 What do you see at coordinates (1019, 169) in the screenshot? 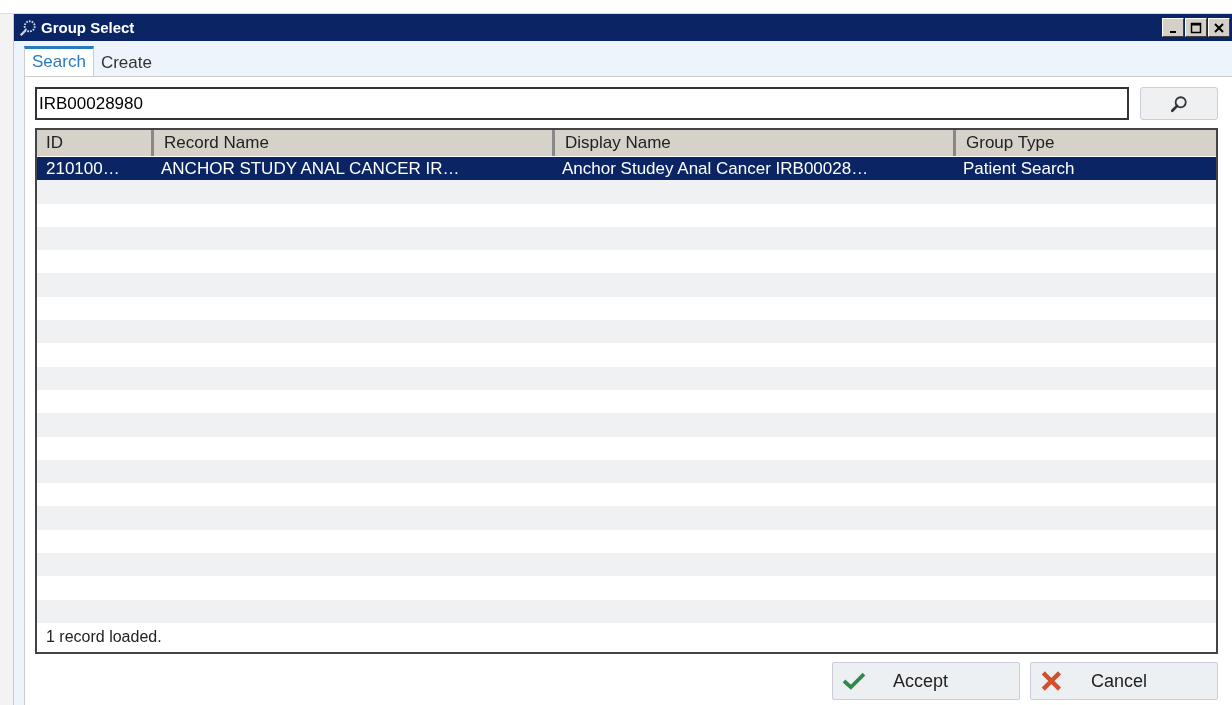
I see `table-cell-text: Patient Search` at bounding box center [1019, 169].